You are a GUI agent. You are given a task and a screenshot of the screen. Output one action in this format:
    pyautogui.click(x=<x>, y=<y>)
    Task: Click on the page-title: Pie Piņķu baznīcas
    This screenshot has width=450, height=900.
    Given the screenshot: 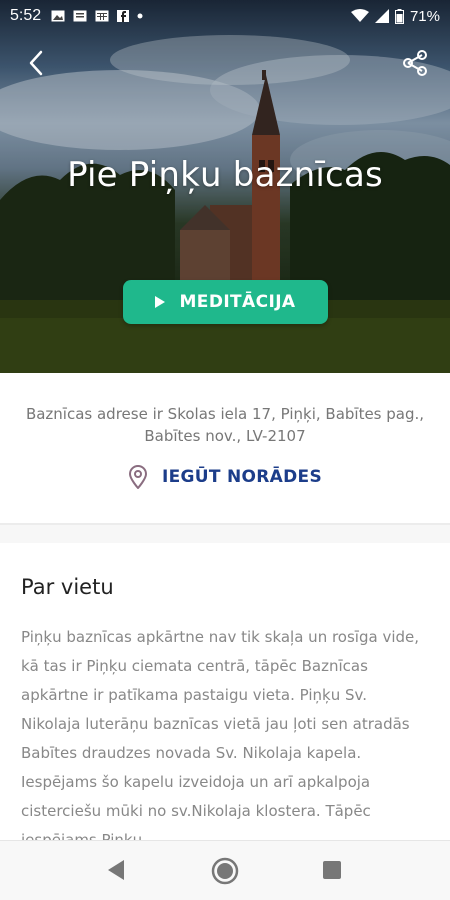 What is the action you would take?
    pyautogui.click(x=225, y=175)
    